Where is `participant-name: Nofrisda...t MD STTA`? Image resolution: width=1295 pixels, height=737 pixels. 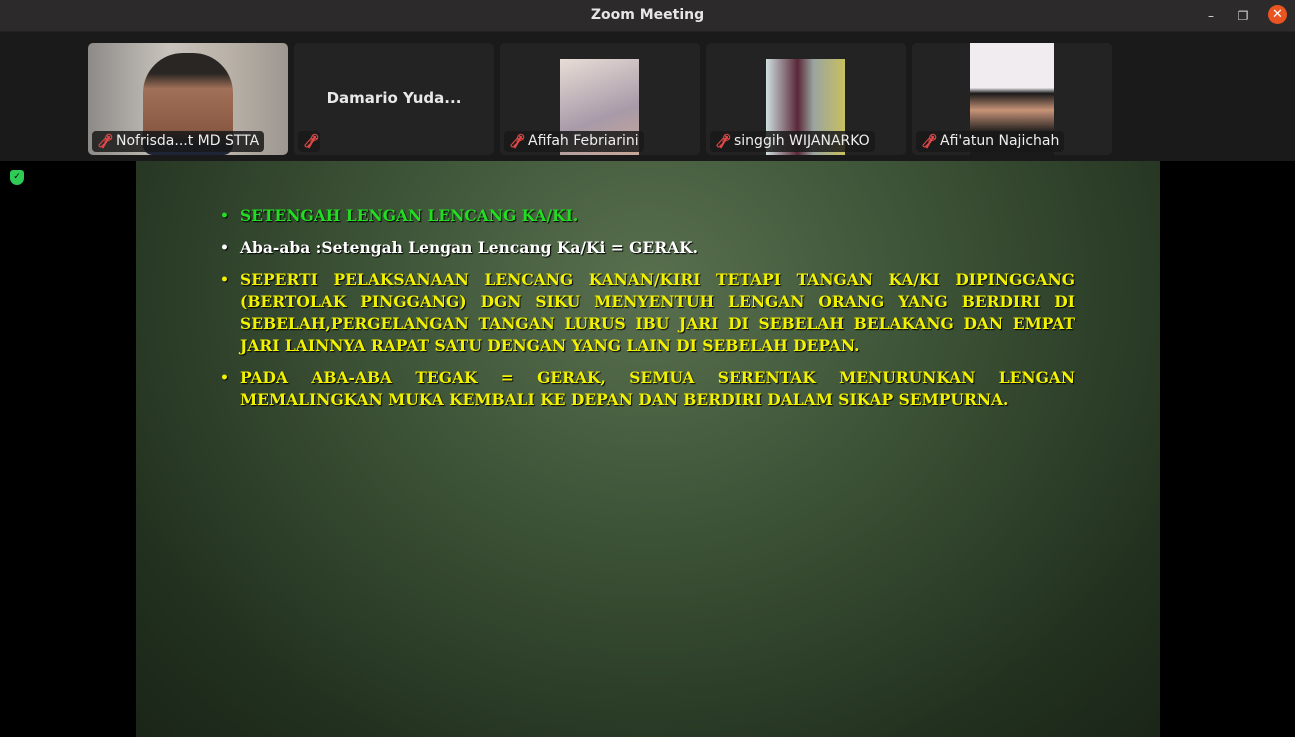
participant-name: Nofrisda...t MD STTA is located at coordinates (188, 141).